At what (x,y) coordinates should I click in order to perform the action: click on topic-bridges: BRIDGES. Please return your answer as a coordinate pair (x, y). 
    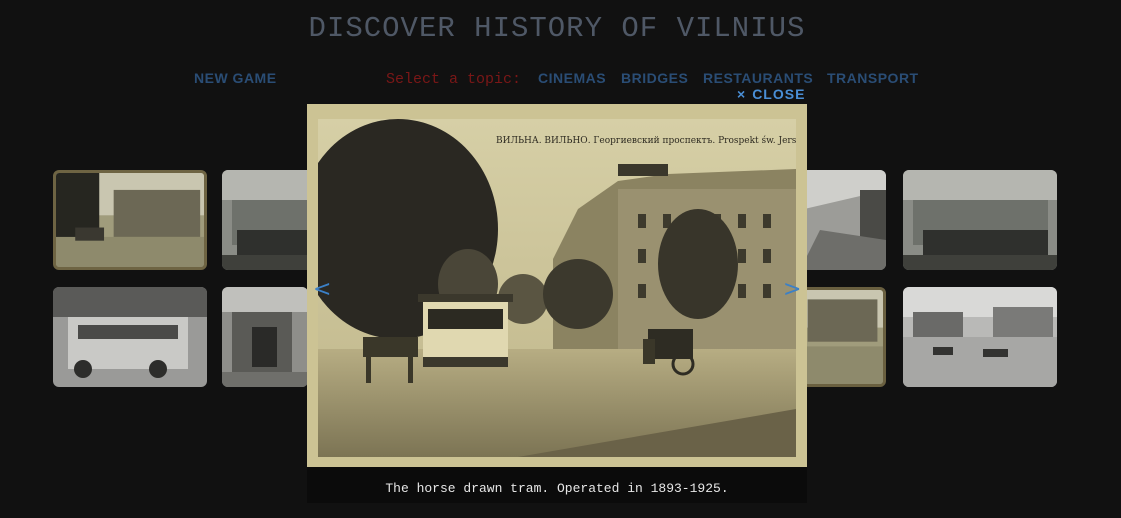
    Looking at the image, I should click on (654, 78).